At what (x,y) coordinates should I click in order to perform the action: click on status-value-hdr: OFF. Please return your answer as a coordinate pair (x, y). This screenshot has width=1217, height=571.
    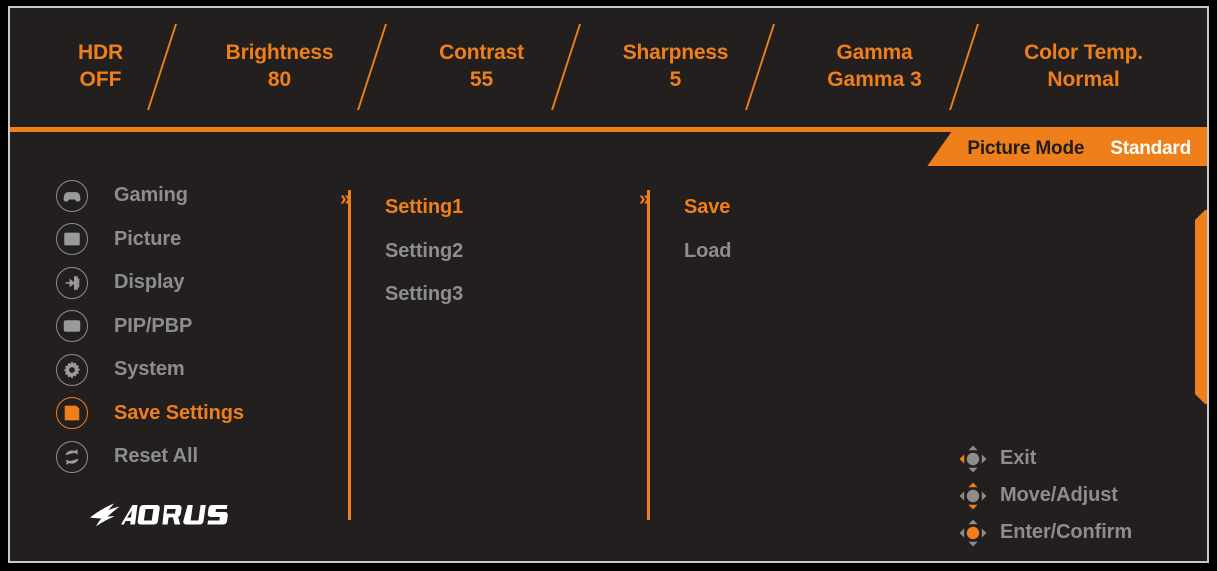
    Looking at the image, I should click on (100, 79).